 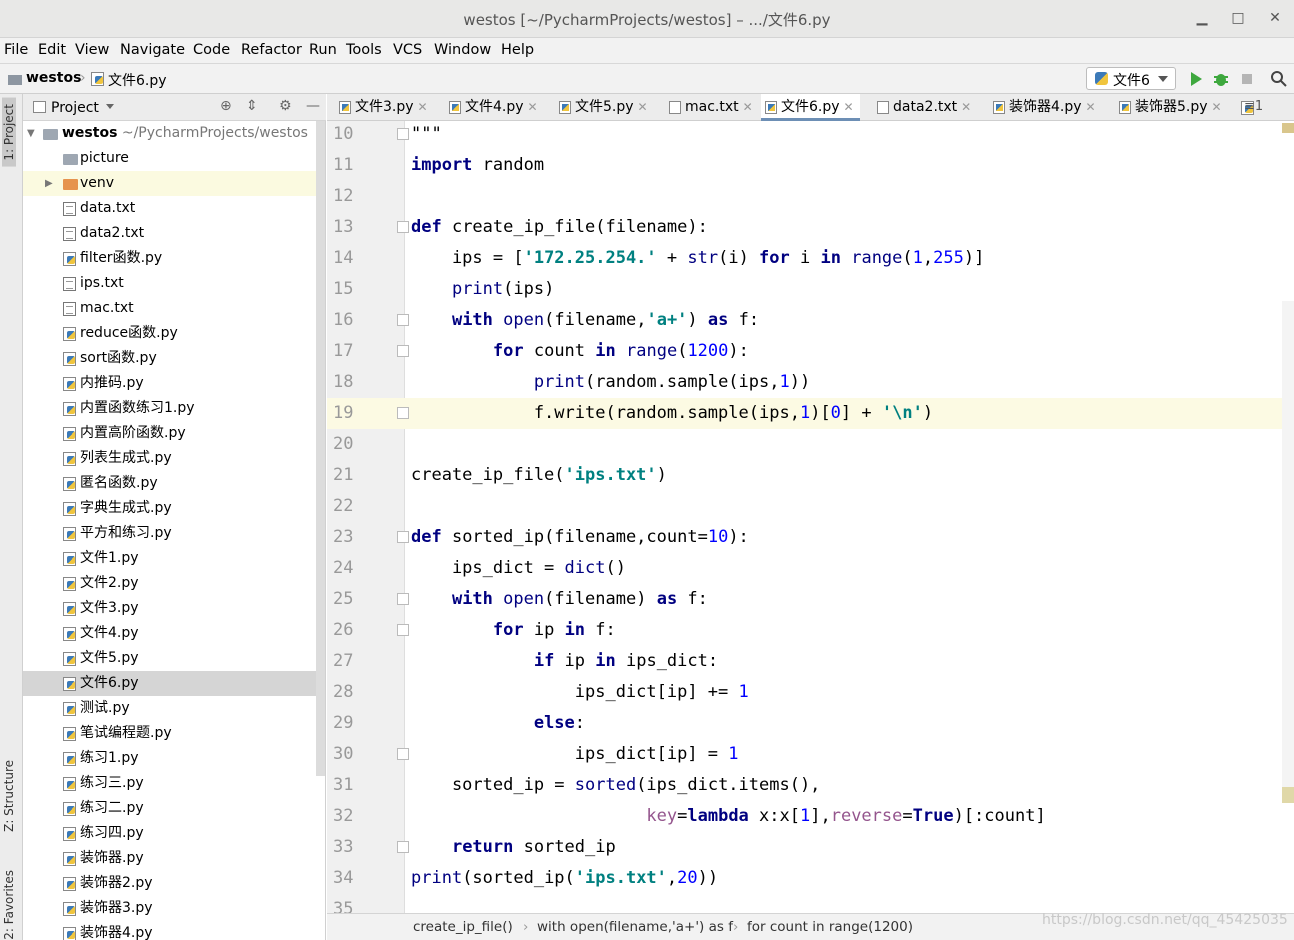 What do you see at coordinates (804, 289) in the screenshot?
I see `code-line: 15 print(ips)` at bounding box center [804, 289].